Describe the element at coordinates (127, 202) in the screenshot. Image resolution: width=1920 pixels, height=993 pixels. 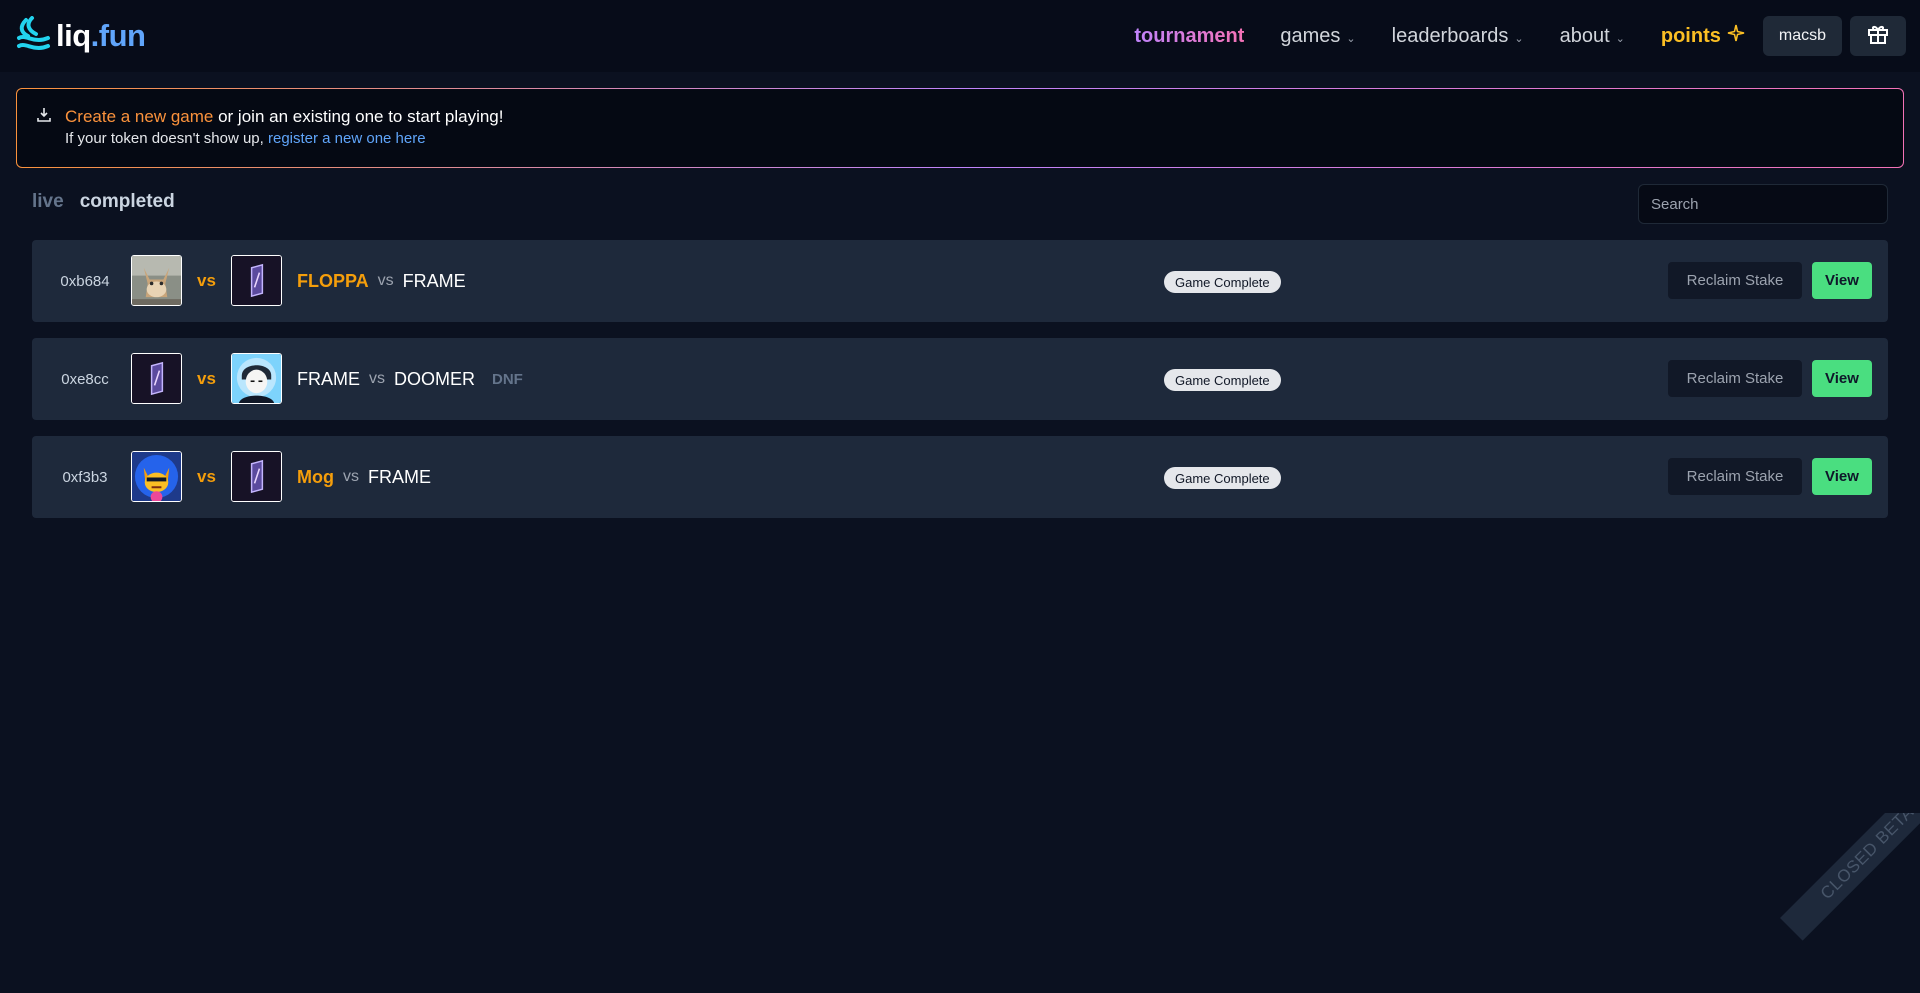
I see `tab-completed: completed` at that location.